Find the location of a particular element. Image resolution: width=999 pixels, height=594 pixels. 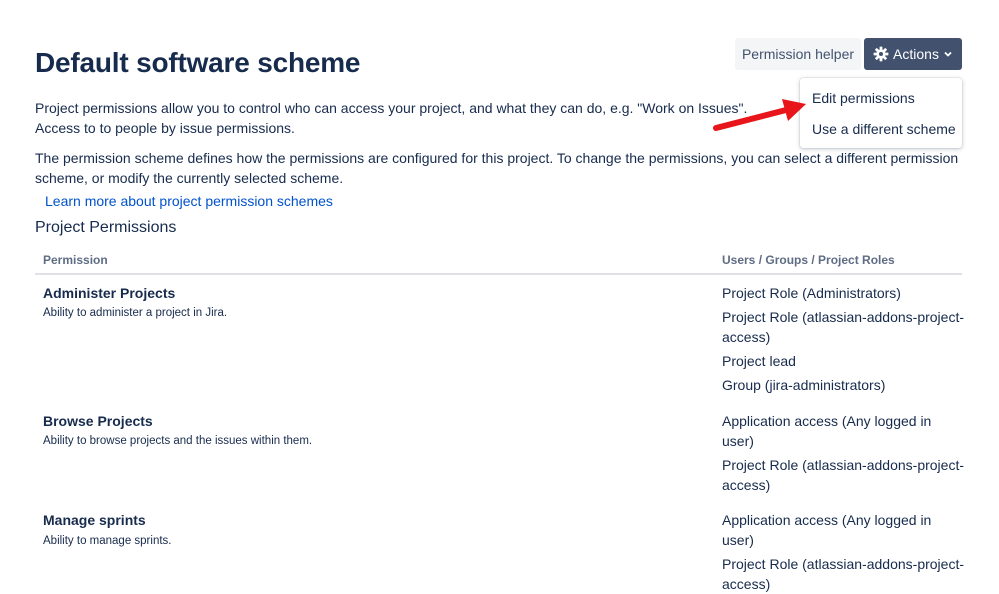

page-title: Default software scheme is located at coordinates (198, 62).